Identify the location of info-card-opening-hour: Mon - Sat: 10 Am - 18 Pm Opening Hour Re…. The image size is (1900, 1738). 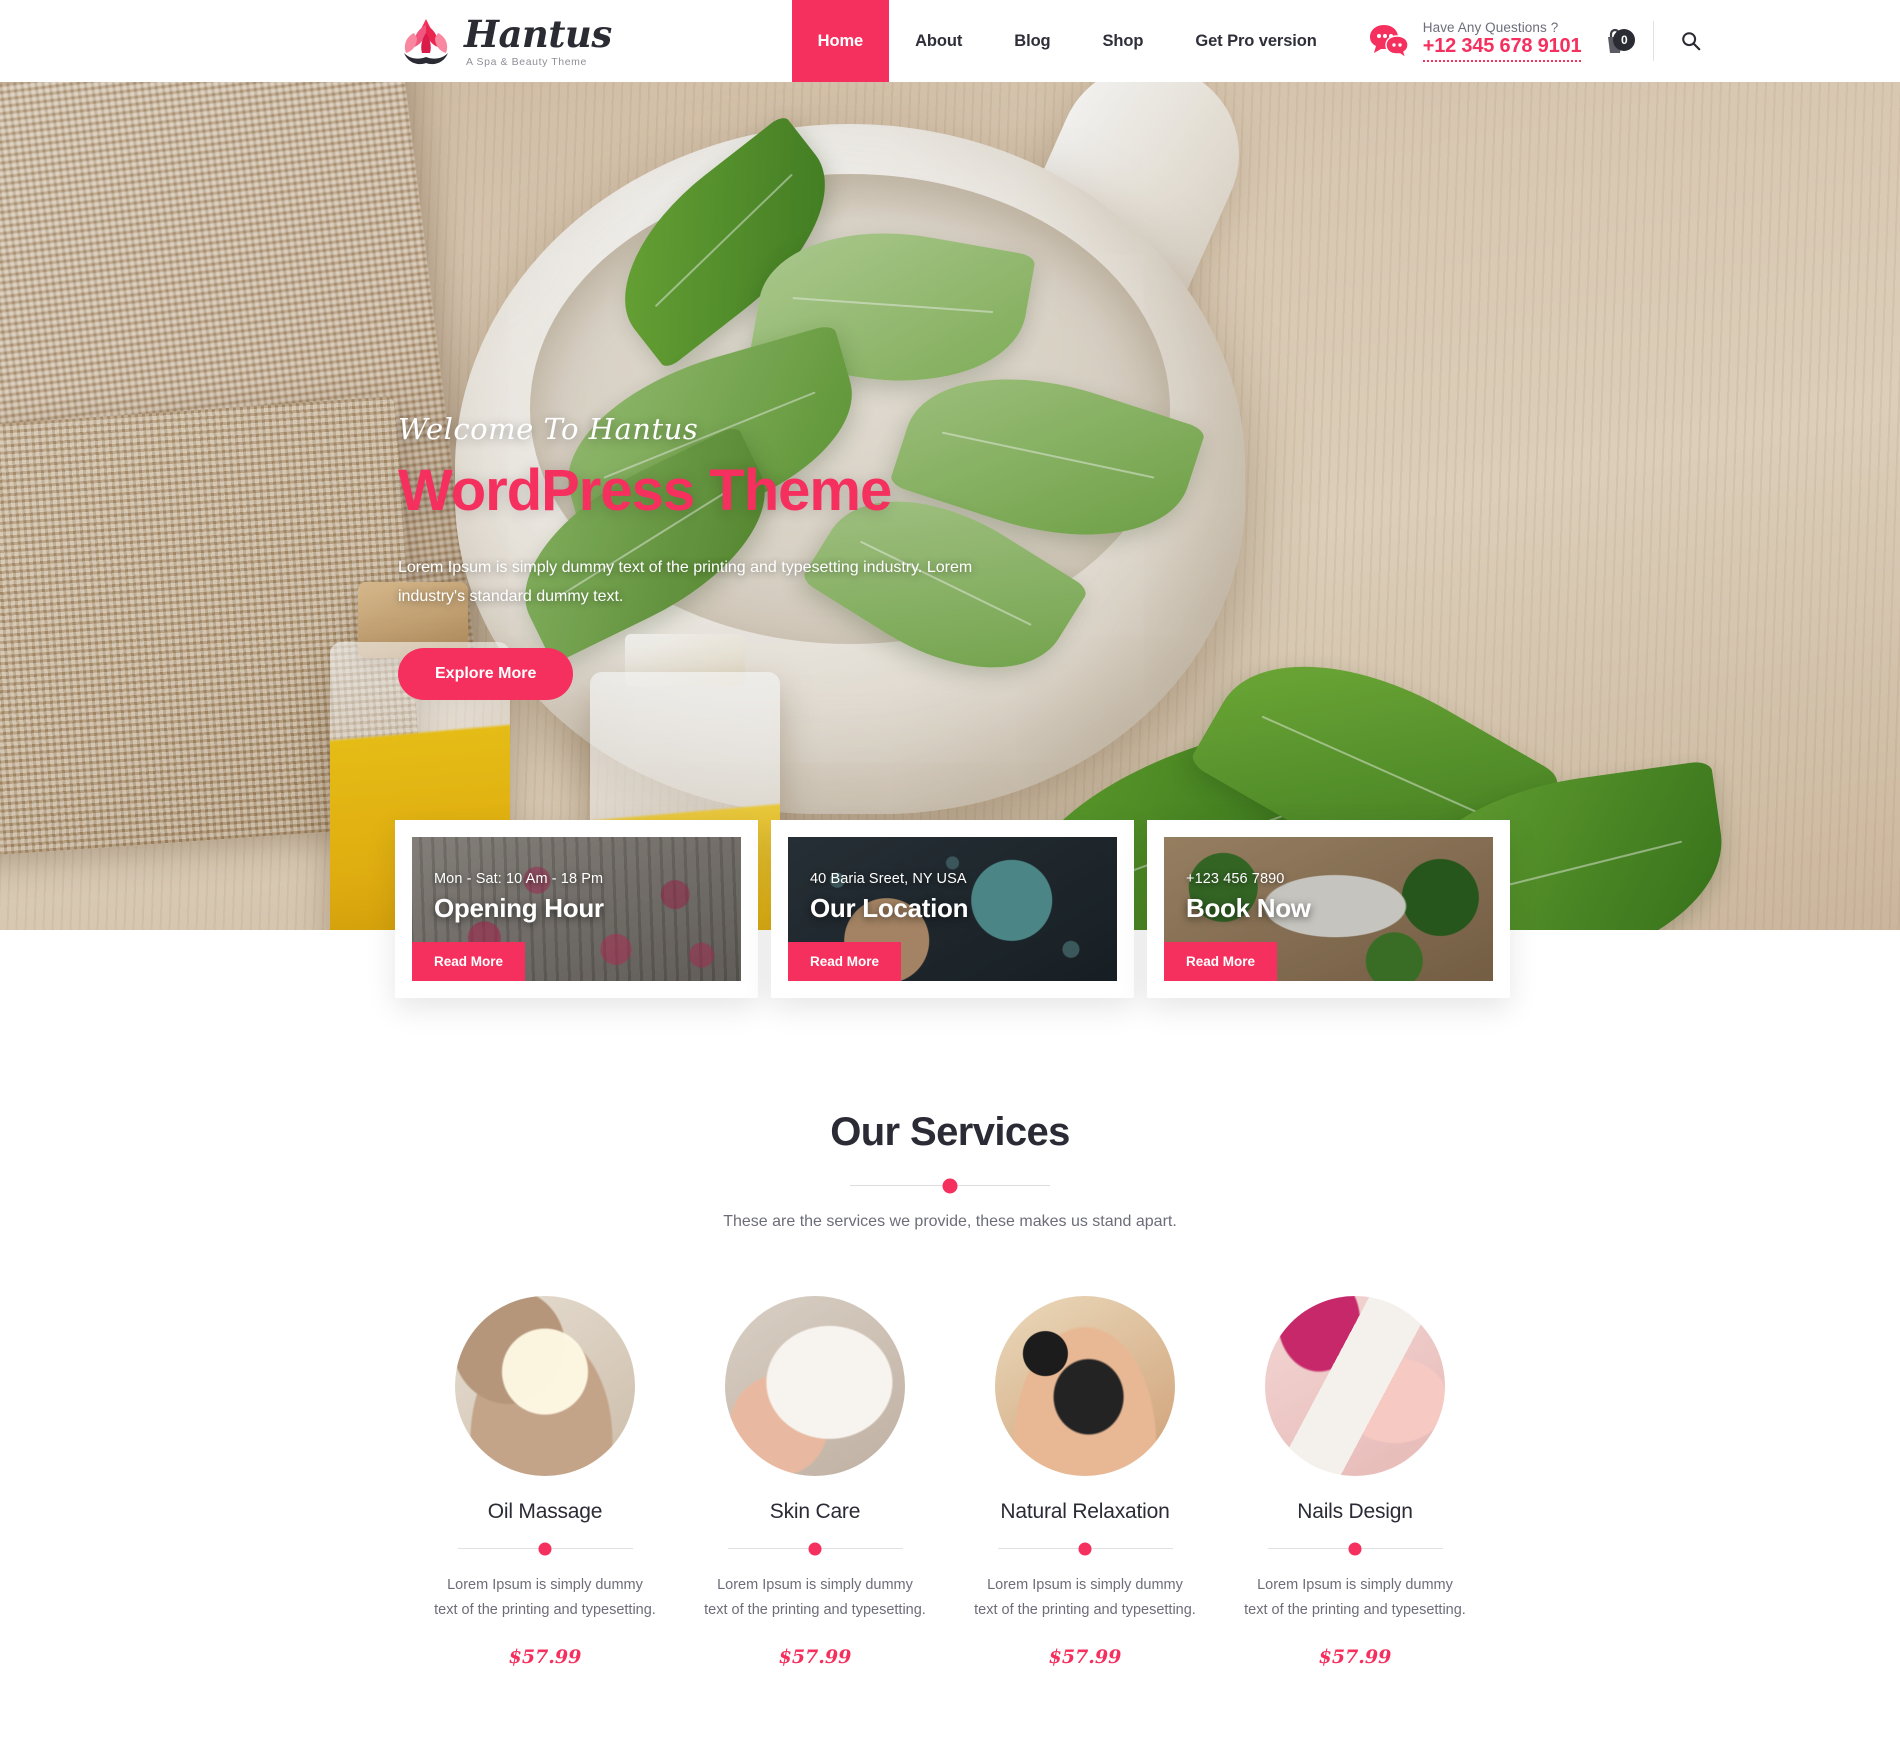
(576, 909).